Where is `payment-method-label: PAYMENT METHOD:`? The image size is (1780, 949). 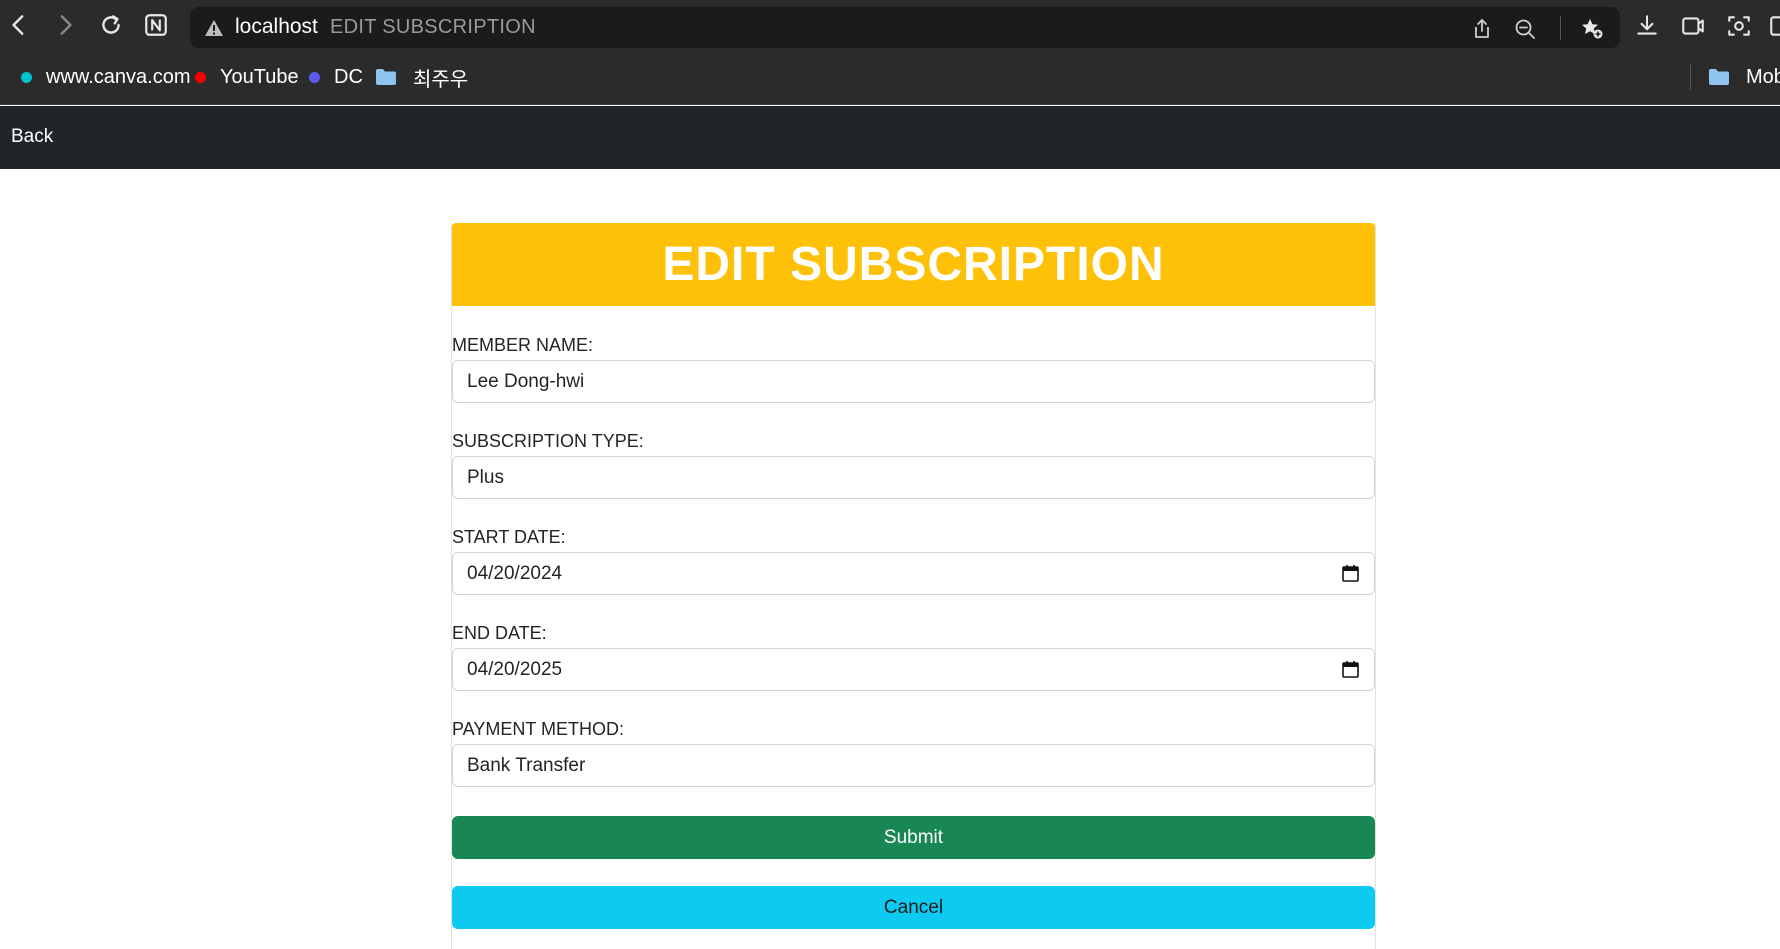 payment-method-label: PAYMENT METHOD: is located at coordinates (538, 729).